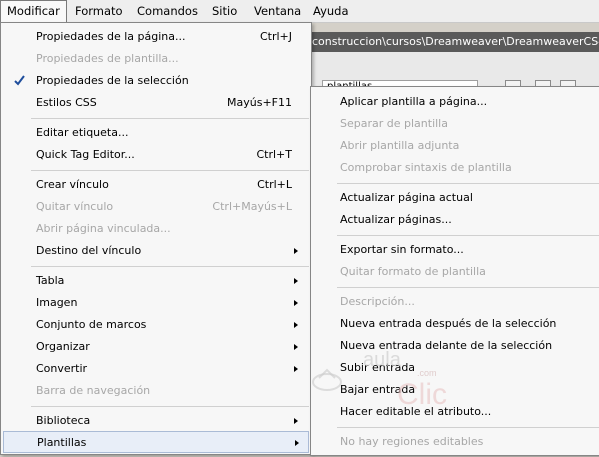  I want to click on menu-formato: Formato, so click(99, 11).